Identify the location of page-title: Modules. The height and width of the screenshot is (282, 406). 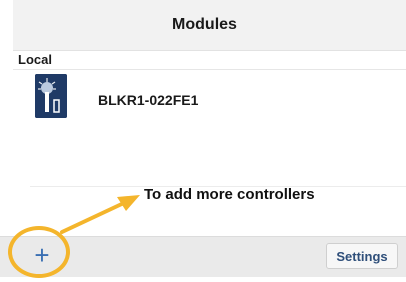
(204, 24).